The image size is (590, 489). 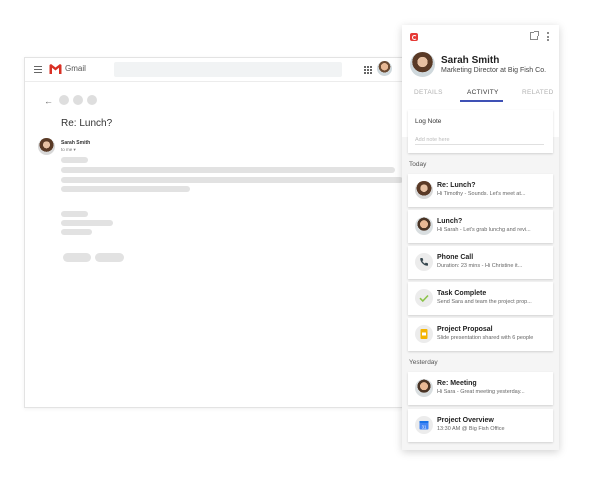 I want to click on section-yesterday: Yesterday, so click(x=423, y=362).